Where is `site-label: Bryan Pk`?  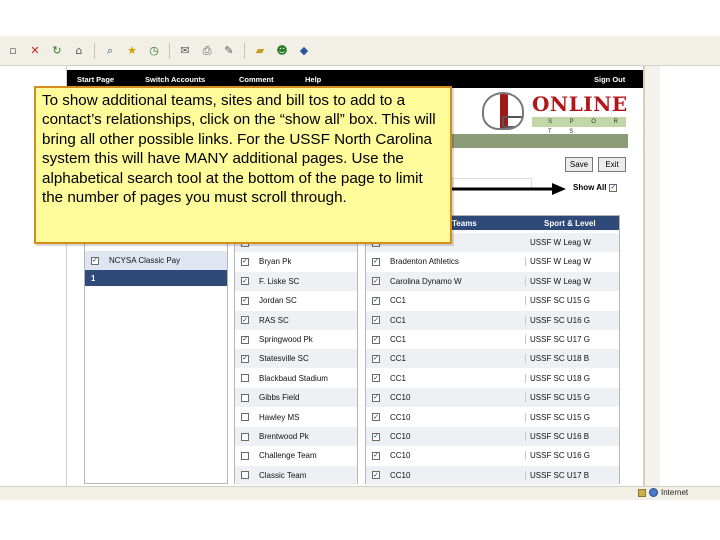 site-label: Bryan Pk is located at coordinates (275, 262).